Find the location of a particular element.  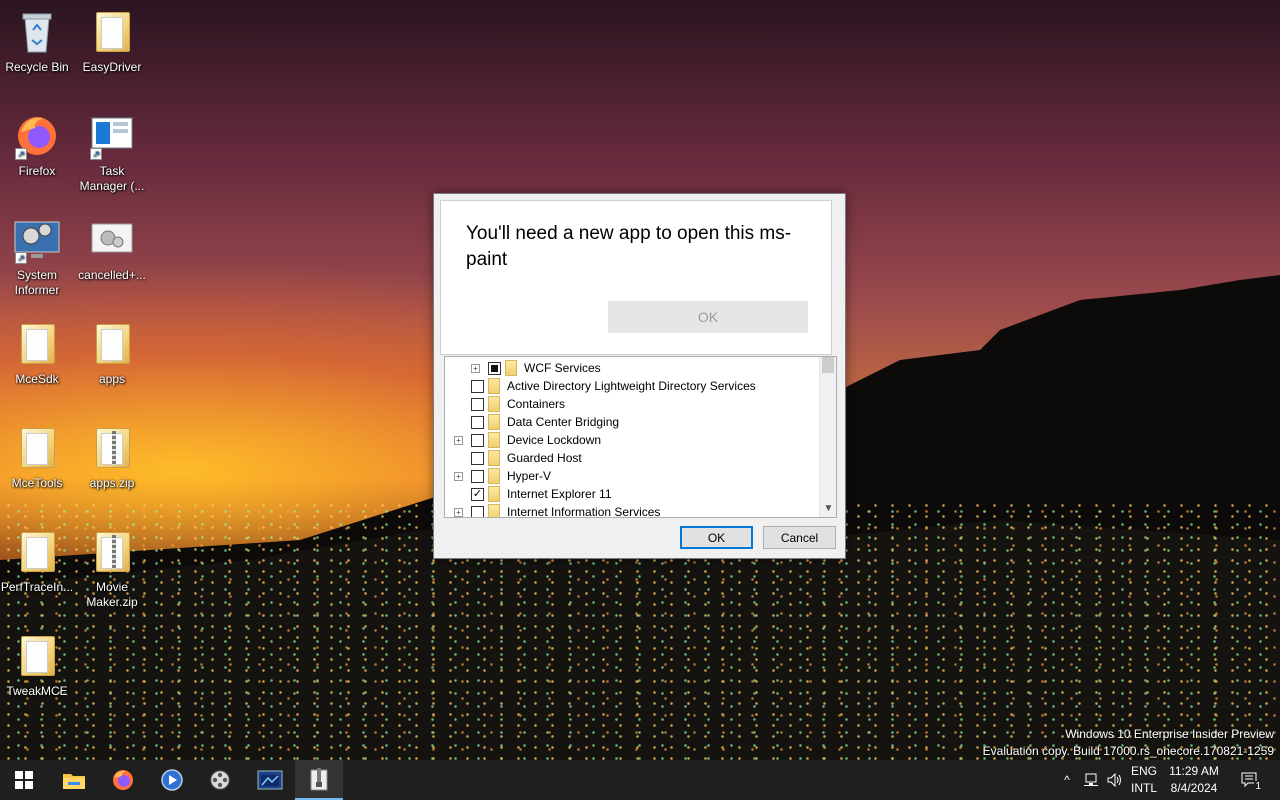

system-informer-icon: ↗ is located at coordinates (37, 240).